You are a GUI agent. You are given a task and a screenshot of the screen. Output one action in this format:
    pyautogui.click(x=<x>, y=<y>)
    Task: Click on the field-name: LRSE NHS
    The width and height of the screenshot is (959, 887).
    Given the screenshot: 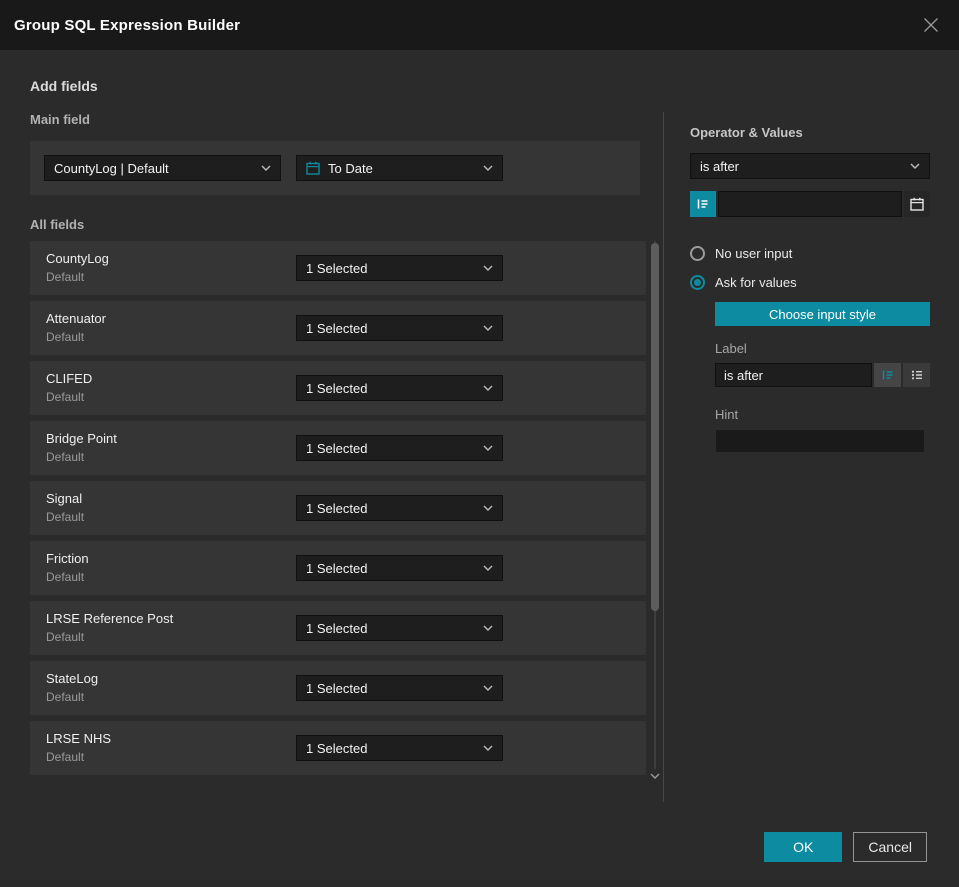 What is the action you would take?
    pyautogui.click(x=79, y=738)
    